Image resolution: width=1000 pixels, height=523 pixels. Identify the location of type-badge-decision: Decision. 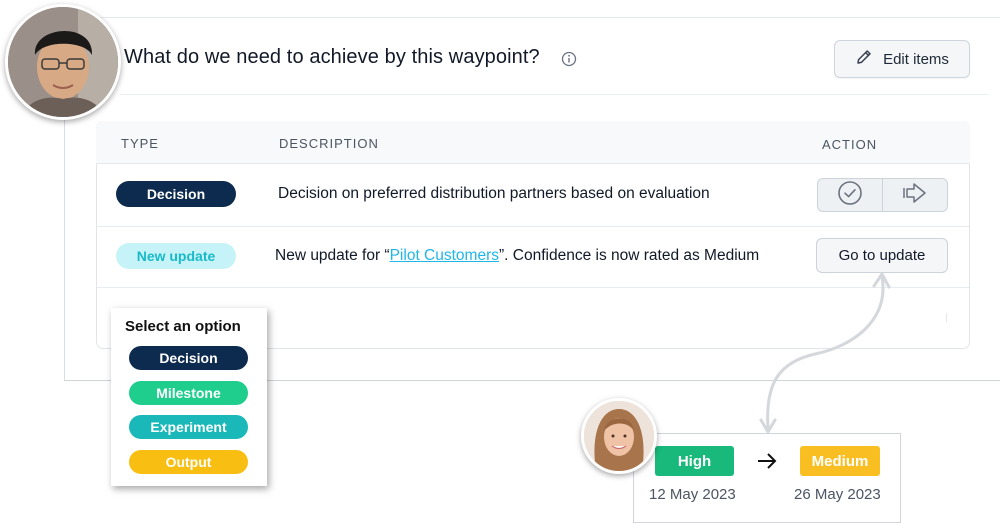
(176, 194).